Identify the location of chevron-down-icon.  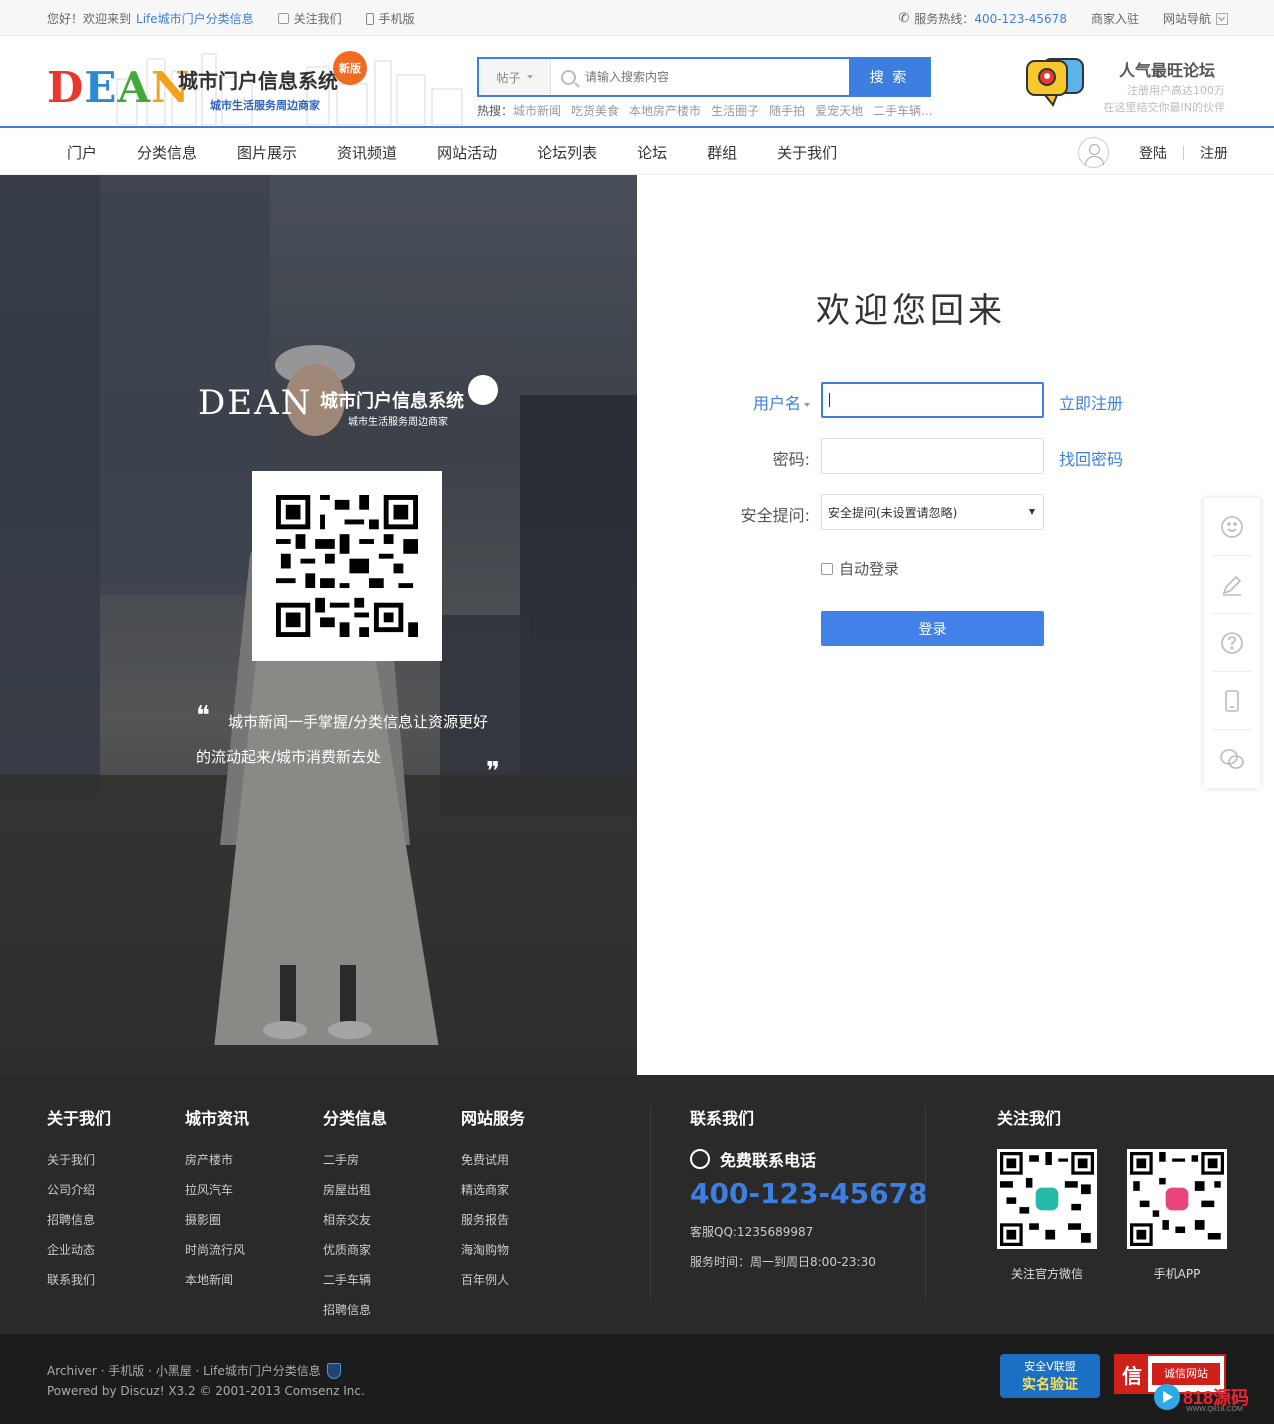
(1222, 18).